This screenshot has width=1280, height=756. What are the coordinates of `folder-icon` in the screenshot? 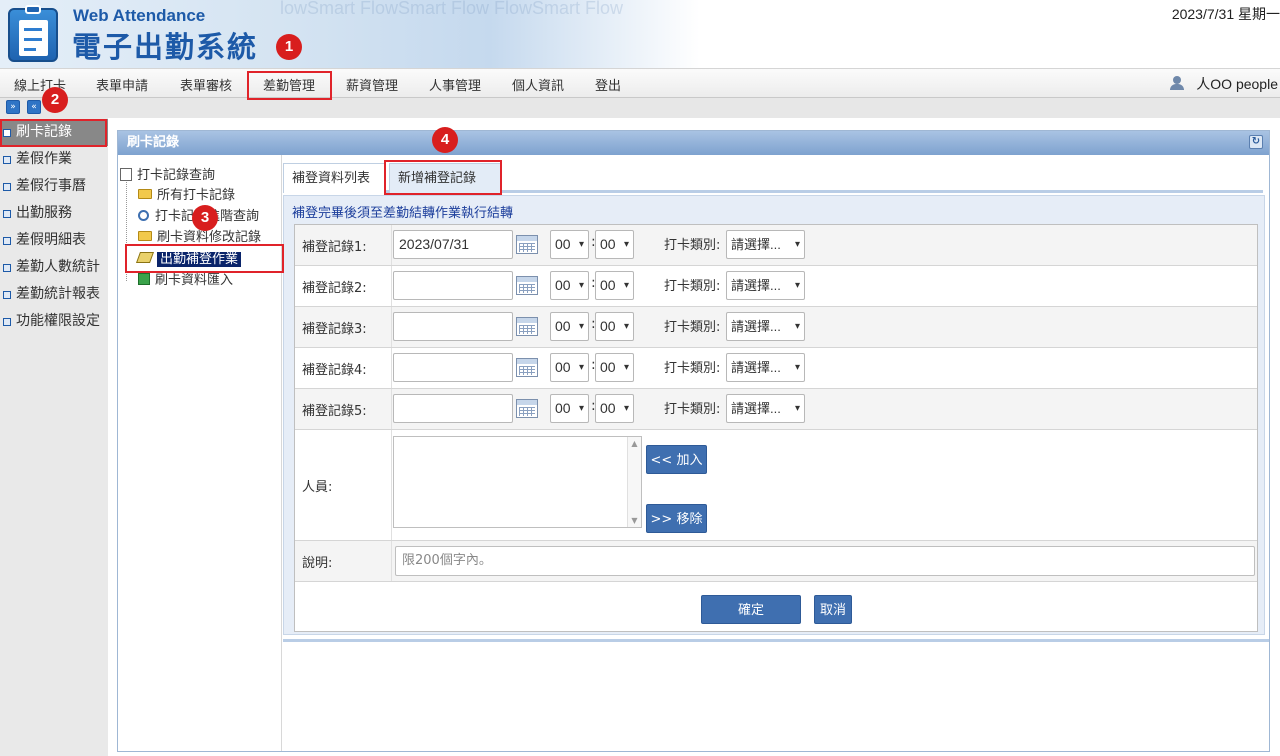 It's located at (145, 236).